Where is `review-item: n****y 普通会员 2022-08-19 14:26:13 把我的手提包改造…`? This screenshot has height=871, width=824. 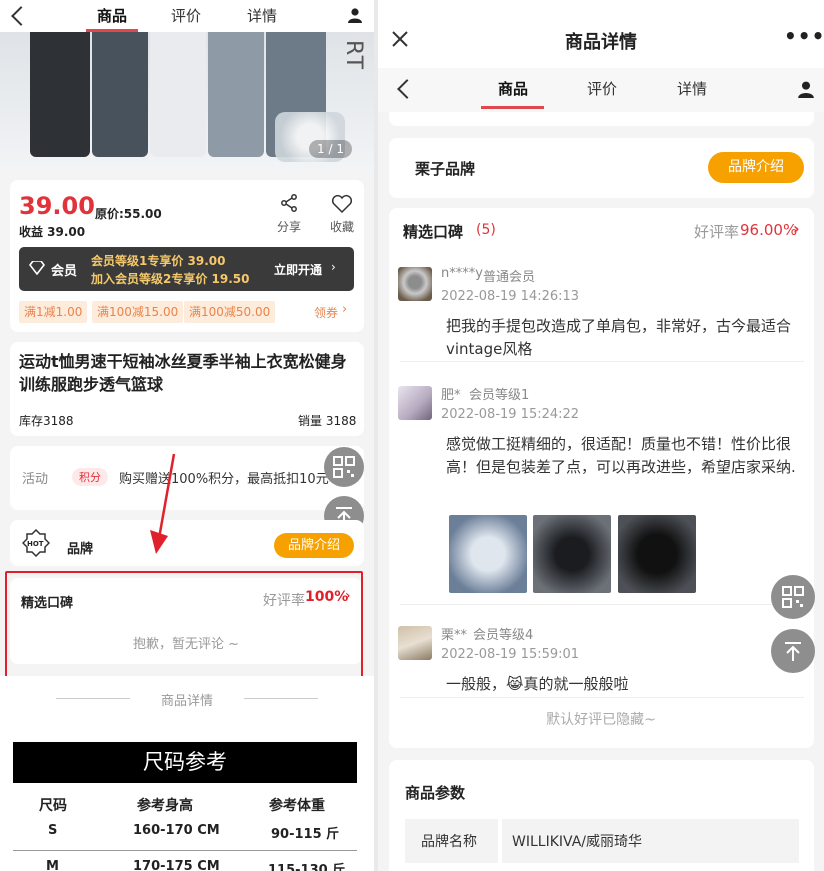 review-item: n****y 普通会员 2022-08-19 14:26:13 把我的手提包改造… is located at coordinates (601, 312).